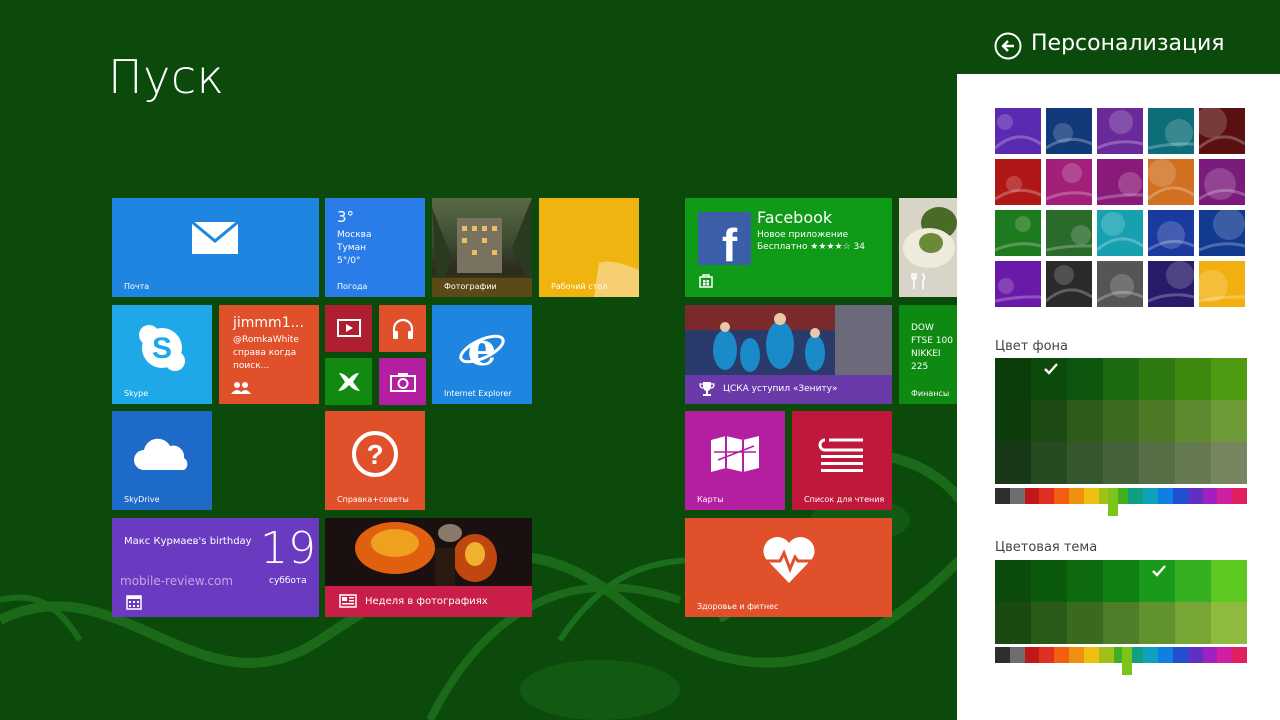  I want to click on tile-calendar: Макс Курмаев's birthday 19 суббота, so click(215, 567).